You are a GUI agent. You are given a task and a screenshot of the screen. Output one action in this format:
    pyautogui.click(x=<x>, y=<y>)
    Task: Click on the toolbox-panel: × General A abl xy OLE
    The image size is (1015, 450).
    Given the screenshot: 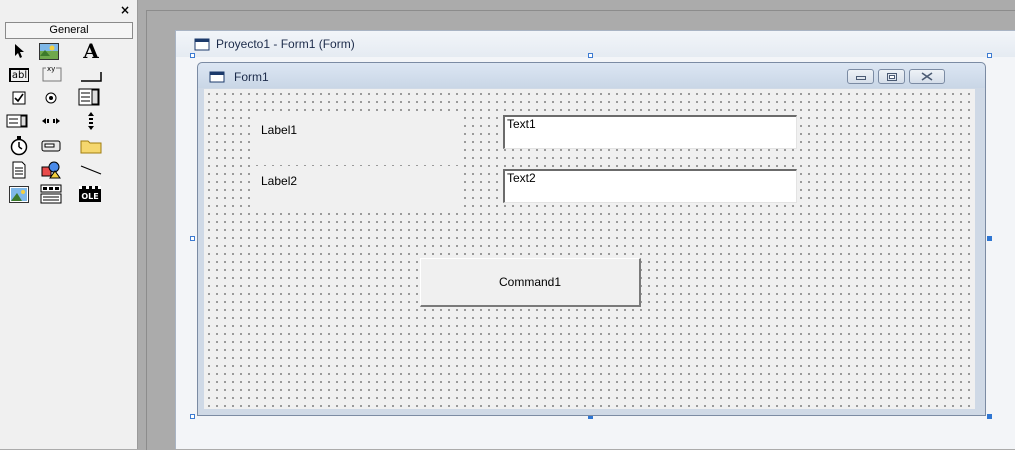 What is the action you would take?
    pyautogui.click(x=69, y=224)
    